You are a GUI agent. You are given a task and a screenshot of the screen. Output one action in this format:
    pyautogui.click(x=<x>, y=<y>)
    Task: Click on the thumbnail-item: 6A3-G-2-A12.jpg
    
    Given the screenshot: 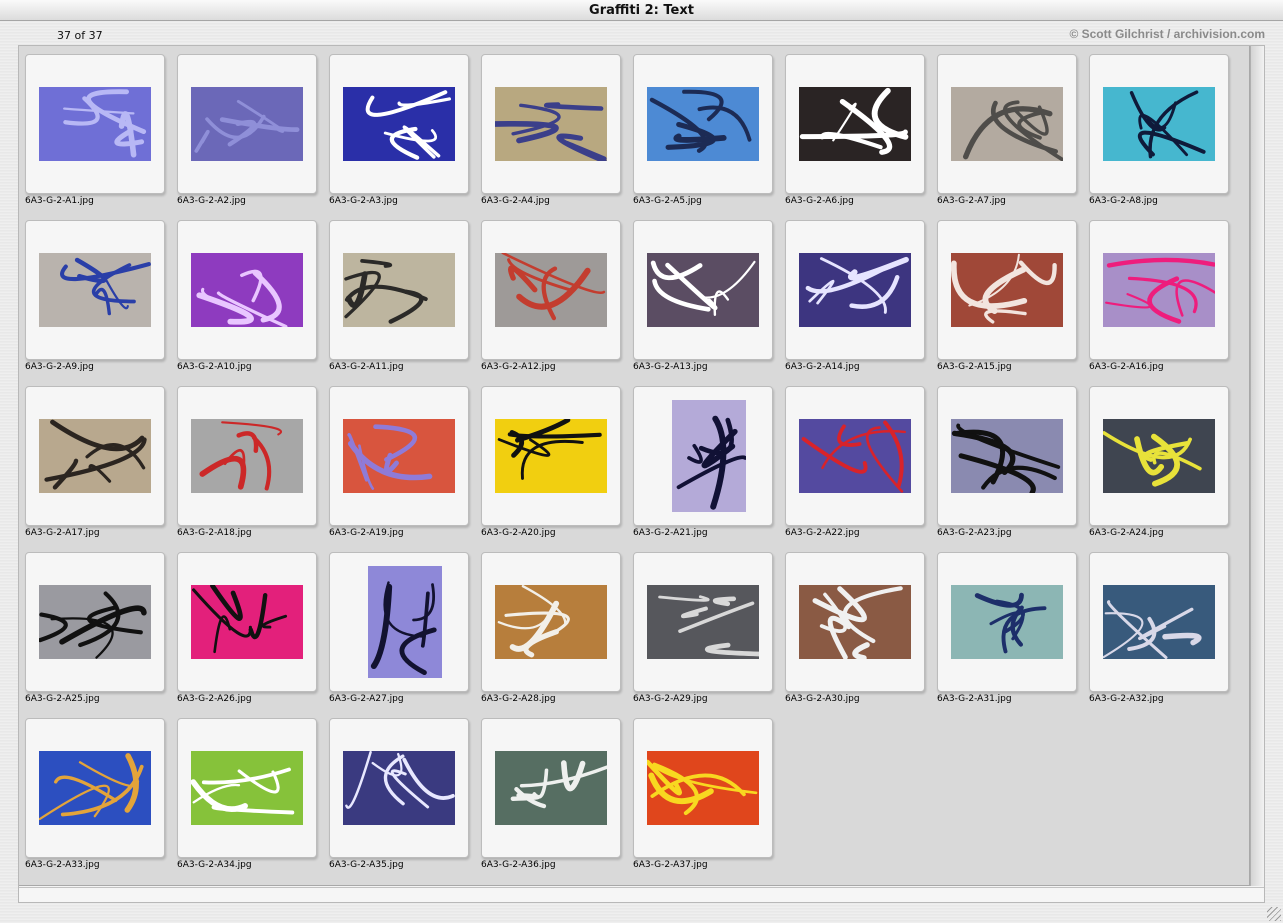 What is the action you would take?
    pyautogui.click(x=551, y=295)
    